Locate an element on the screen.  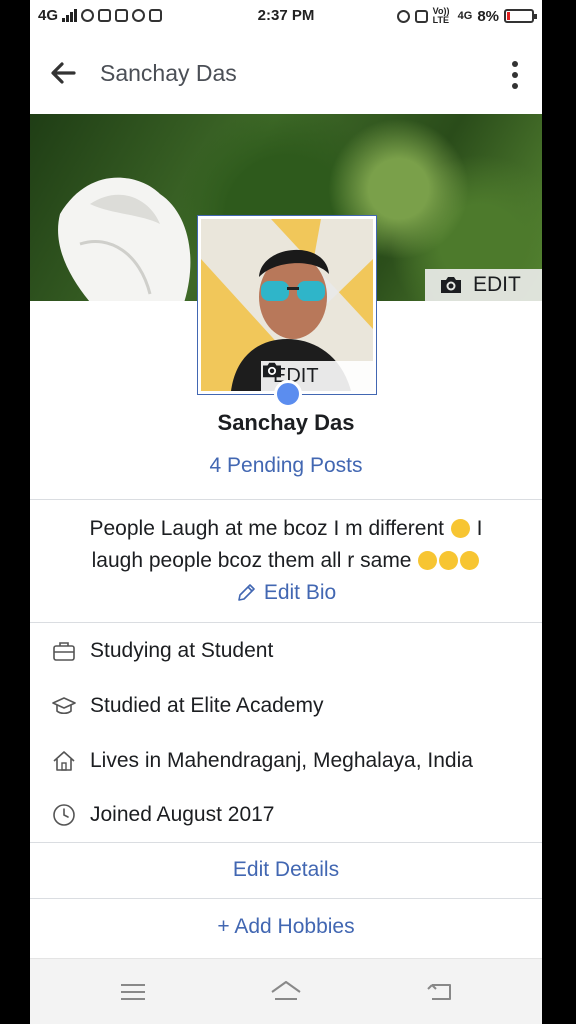
system-nav-bar is located at coordinates (286, 991).